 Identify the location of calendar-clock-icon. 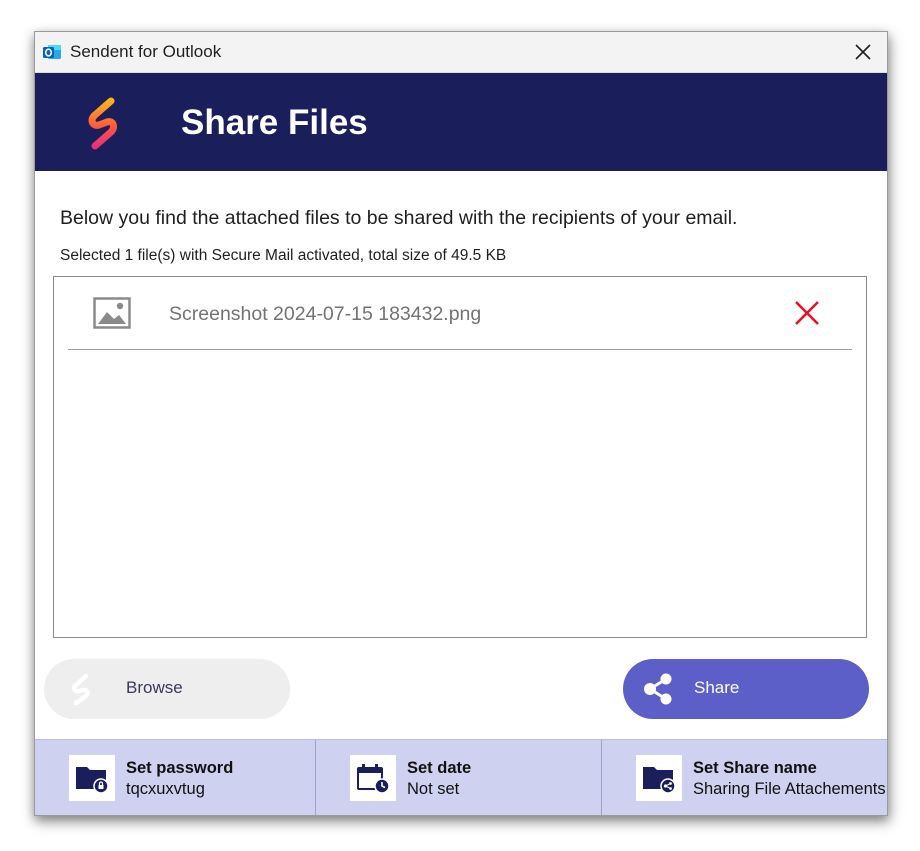
(373, 778).